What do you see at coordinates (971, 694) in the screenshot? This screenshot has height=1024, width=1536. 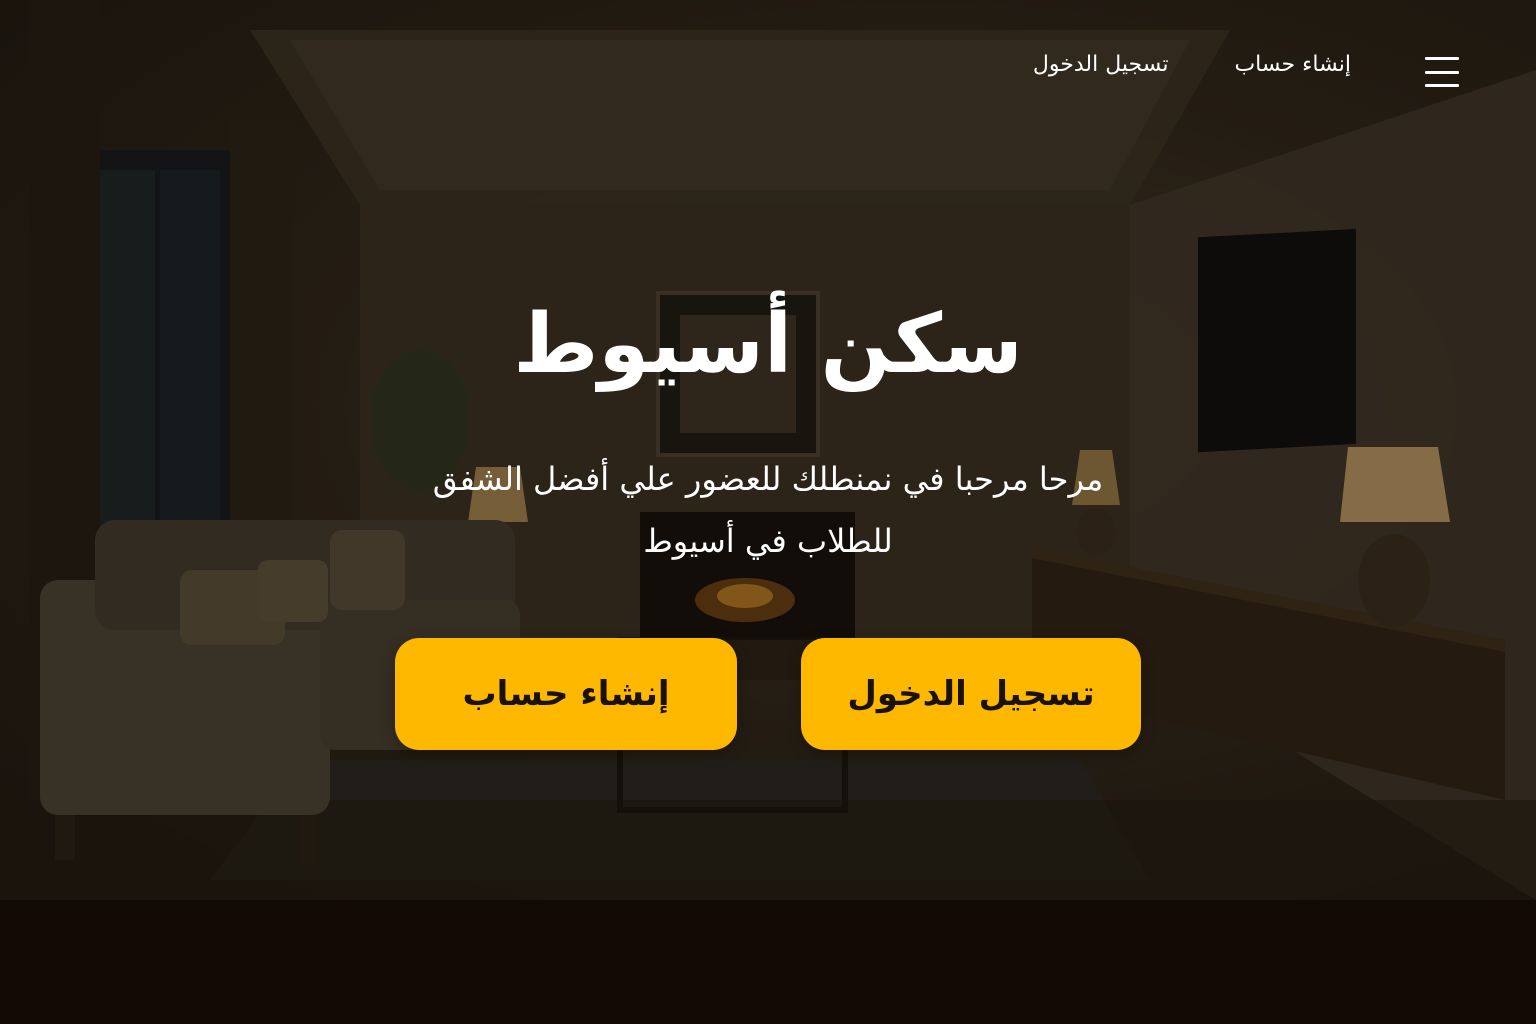 I see `login-button: تسجيل الدخول` at bounding box center [971, 694].